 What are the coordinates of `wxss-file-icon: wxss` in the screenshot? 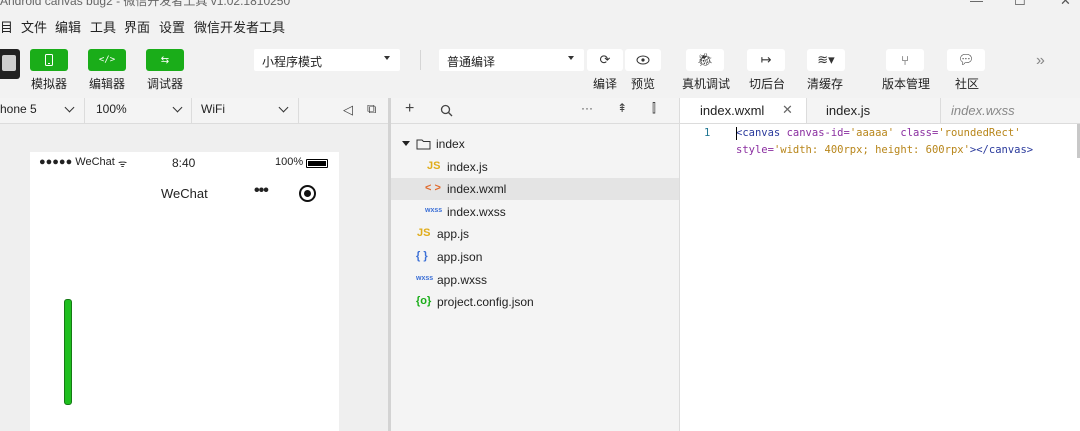 It's located at (434, 210).